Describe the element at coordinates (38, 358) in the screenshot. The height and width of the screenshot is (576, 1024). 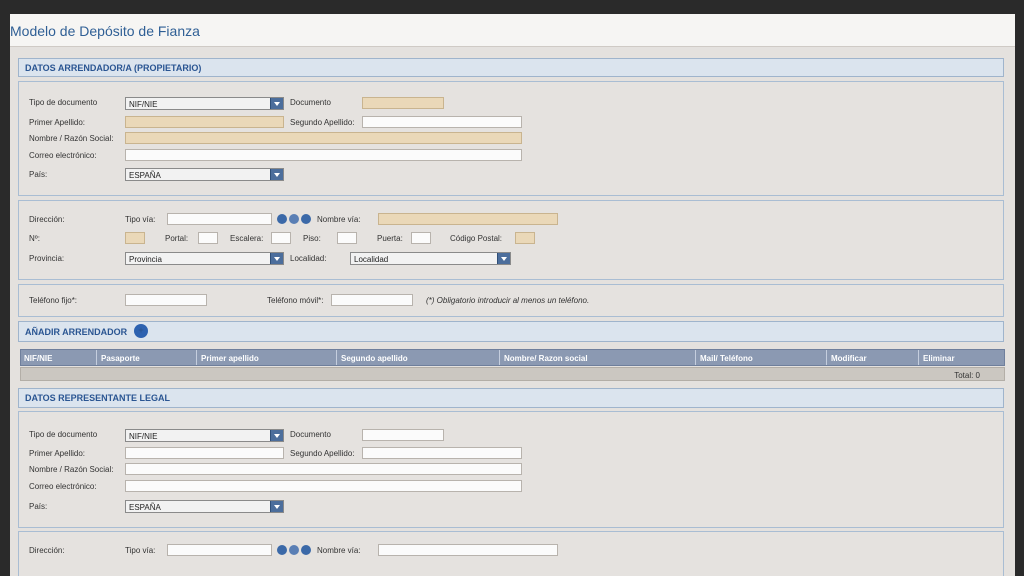
I see `col-header: NIF/NIE` at that location.